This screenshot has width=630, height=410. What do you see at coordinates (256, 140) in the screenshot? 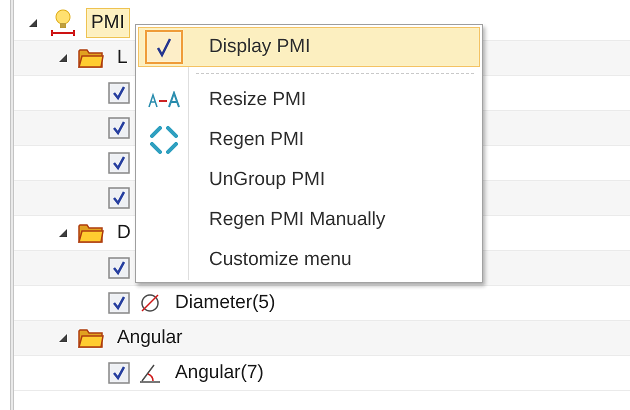
I see `menu-item-label: Regen PMI` at bounding box center [256, 140].